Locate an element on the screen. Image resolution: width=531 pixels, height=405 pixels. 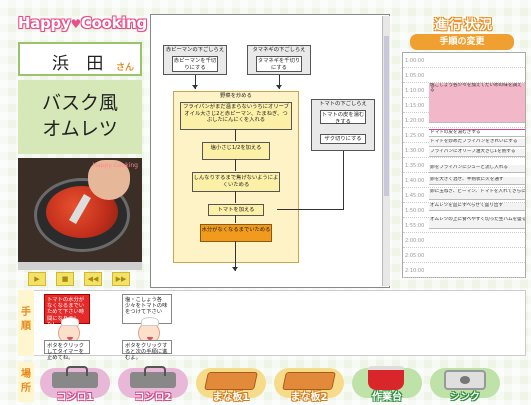
flow-group-title: 野菜を炒める is located at coordinates (236, 96).